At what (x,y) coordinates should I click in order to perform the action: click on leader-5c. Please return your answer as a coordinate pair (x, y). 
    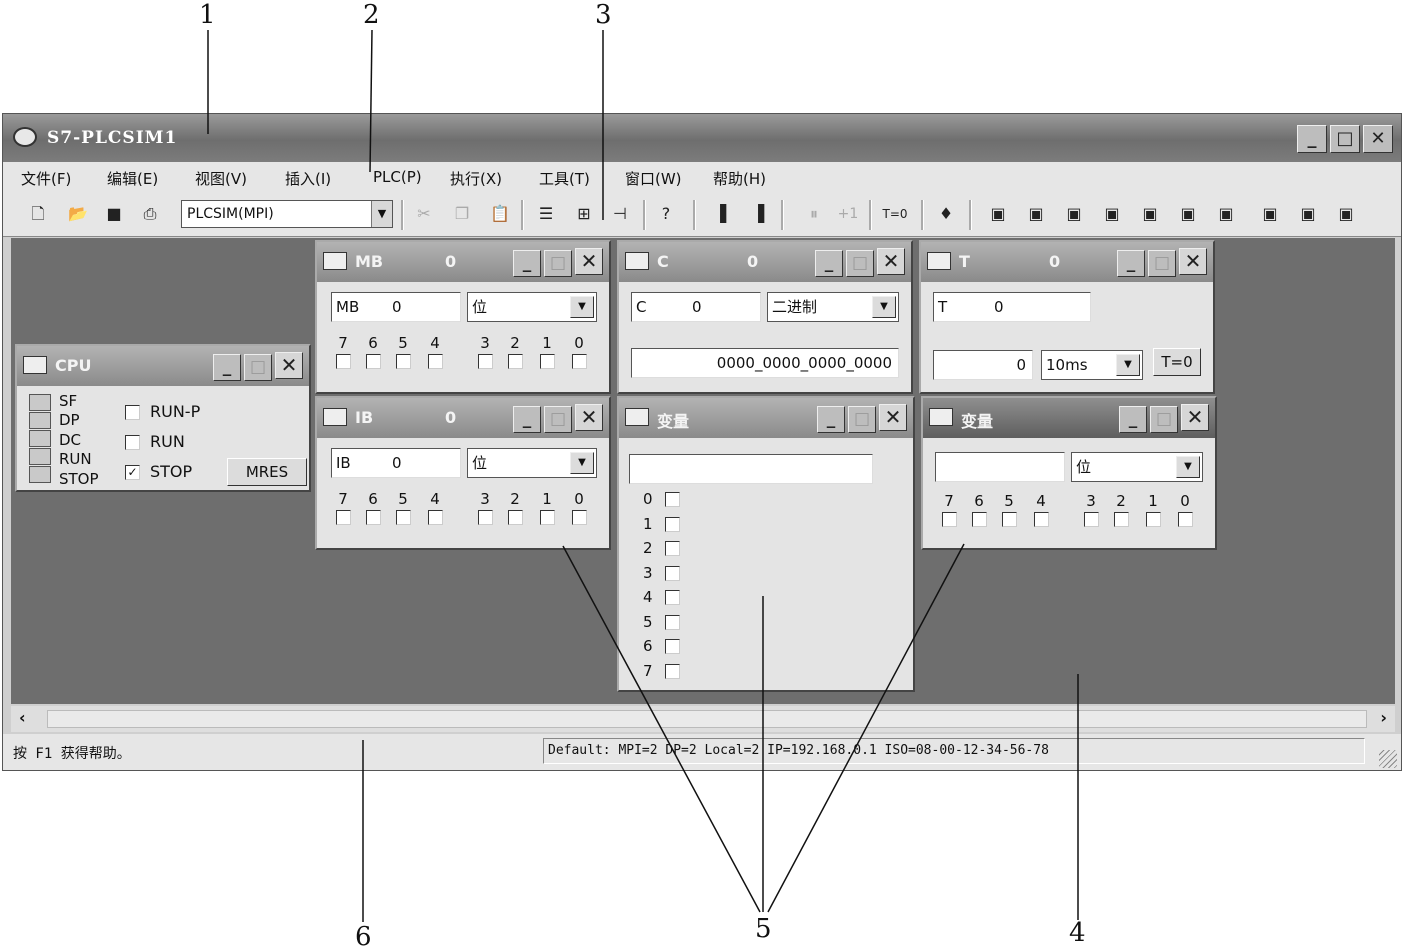
    Looking at the image, I should click on (866, 728).